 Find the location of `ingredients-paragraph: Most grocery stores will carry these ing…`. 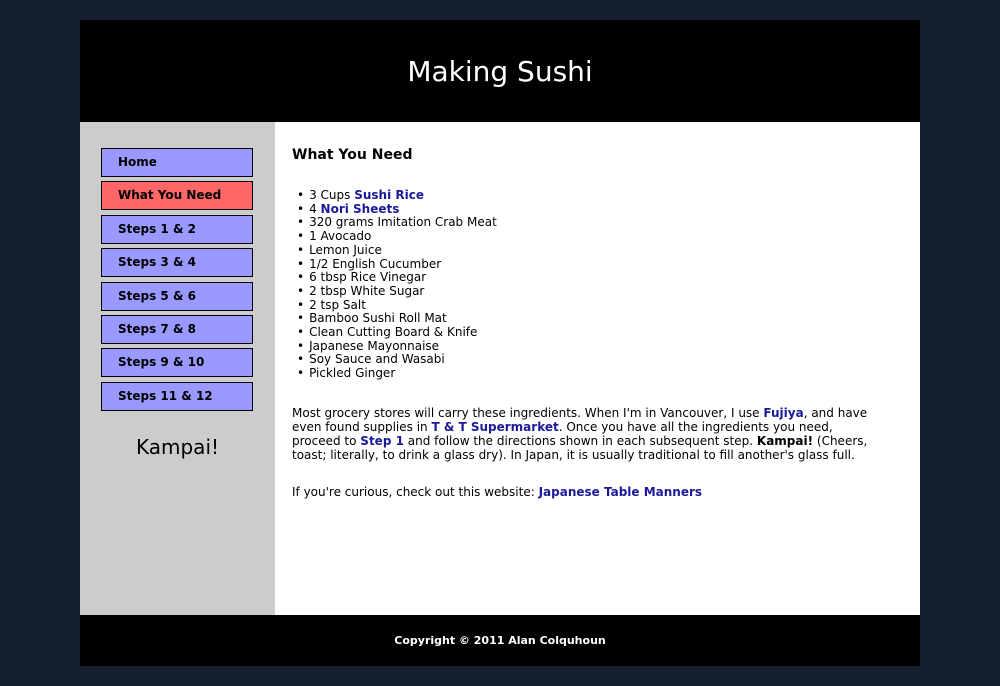

ingredients-paragraph: Most grocery stores will carry these ing… is located at coordinates (587, 434).